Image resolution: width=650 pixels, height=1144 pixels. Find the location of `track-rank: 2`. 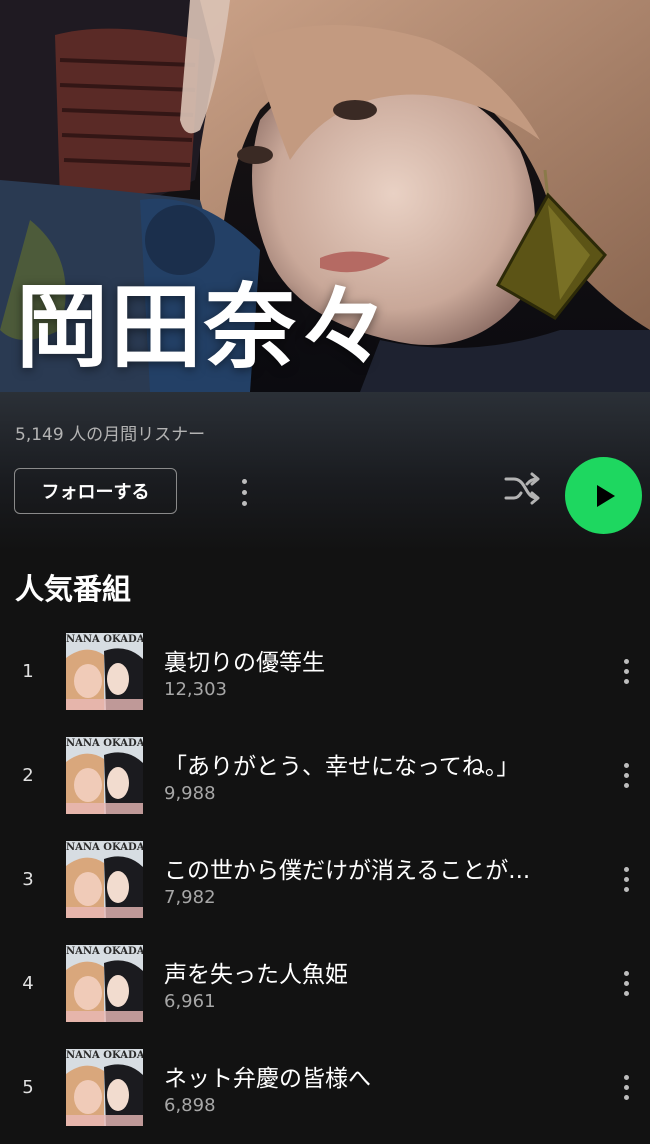

track-rank: 2 is located at coordinates (28, 775).